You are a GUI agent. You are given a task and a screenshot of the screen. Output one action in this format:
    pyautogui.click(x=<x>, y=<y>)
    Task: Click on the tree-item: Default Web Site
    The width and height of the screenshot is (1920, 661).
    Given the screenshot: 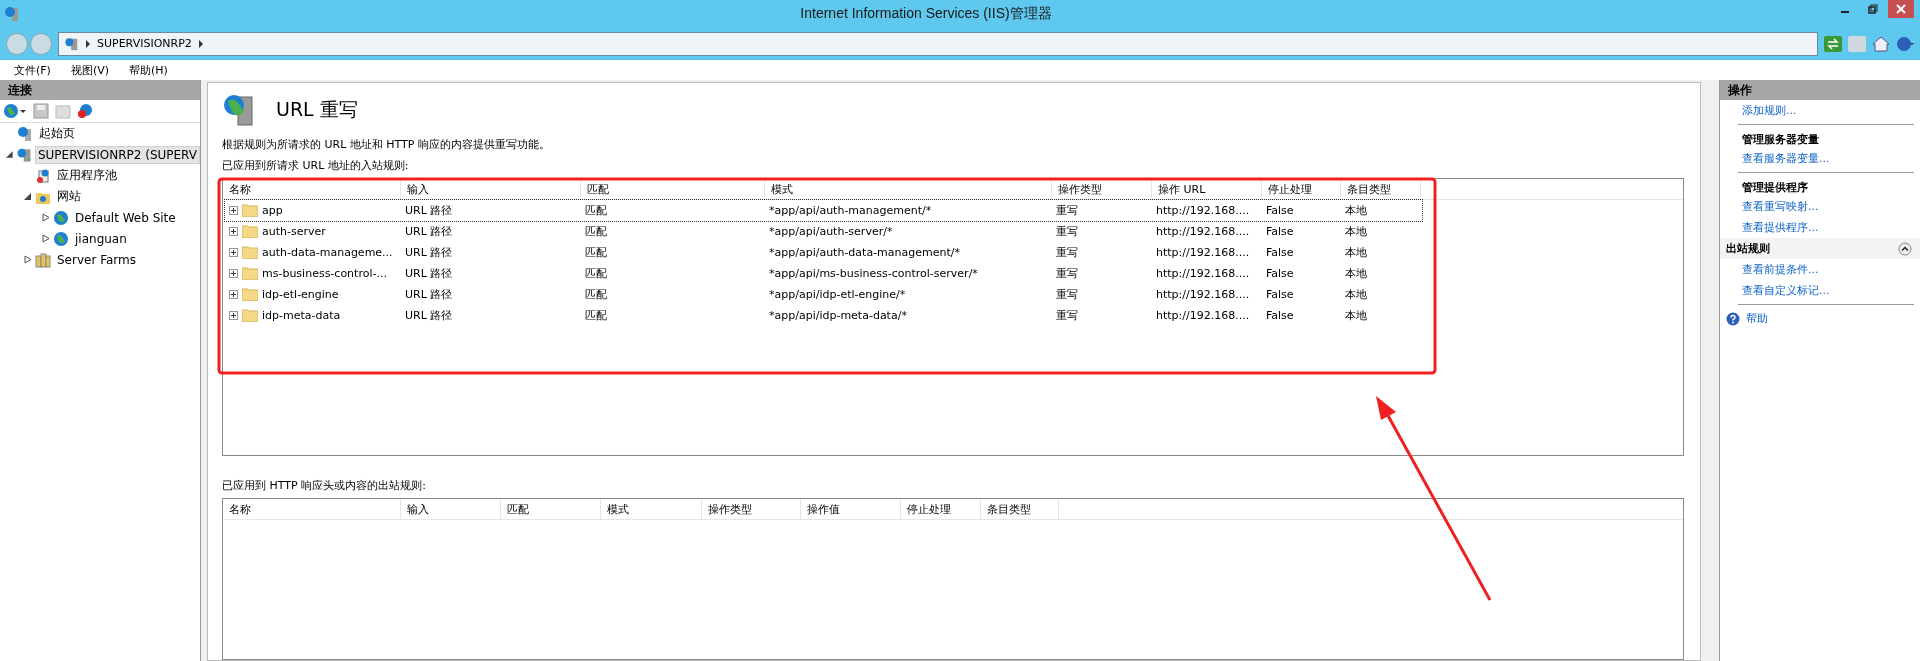 What is the action you would take?
    pyautogui.click(x=125, y=217)
    